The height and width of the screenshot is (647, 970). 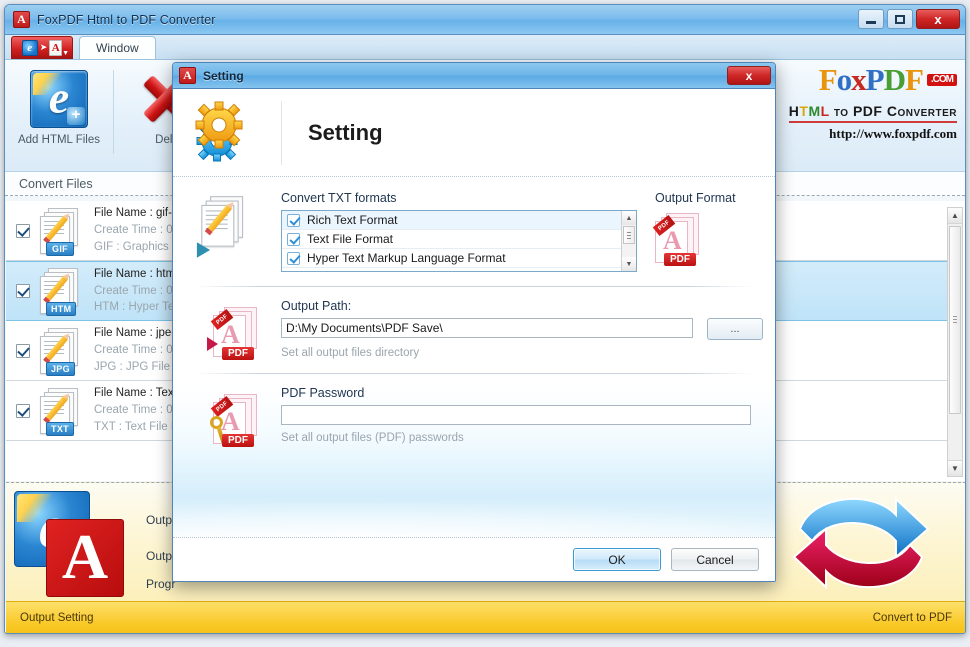 What do you see at coordinates (76, 116) in the screenshot?
I see `plus-icon: +` at bounding box center [76, 116].